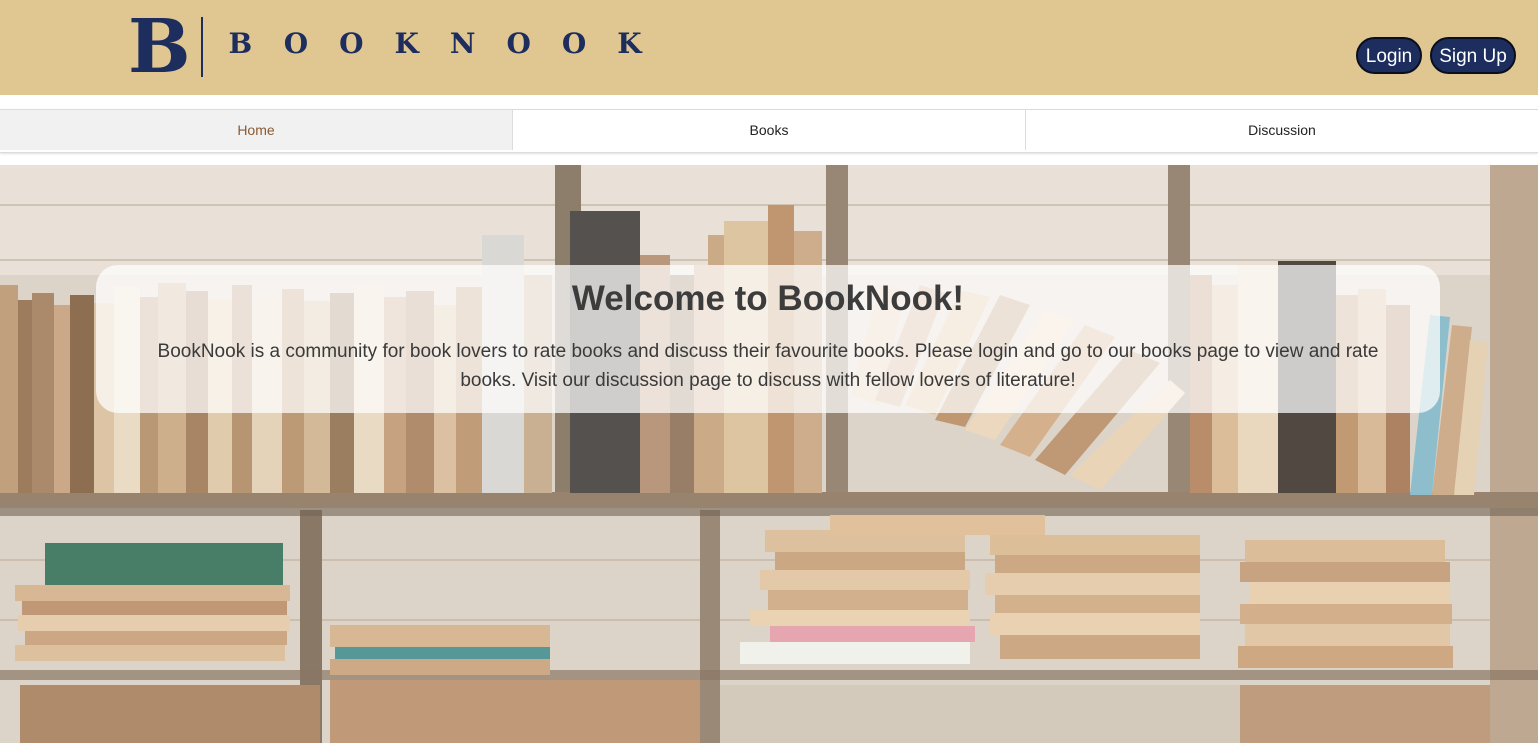 Image resolution: width=1538 pixels, height=743 pixels. What do you see at coordinates (450, 43) in the screenshot?
I see `logo-wordmark: BOOKNOOK` at bounding box center [450, 43].